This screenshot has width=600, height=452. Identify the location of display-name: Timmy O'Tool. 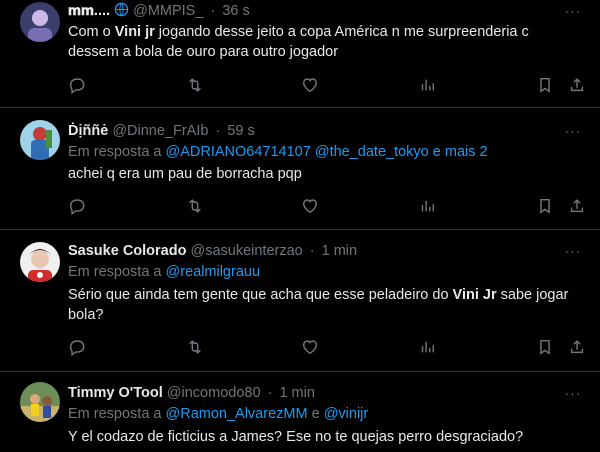
(115, 393).